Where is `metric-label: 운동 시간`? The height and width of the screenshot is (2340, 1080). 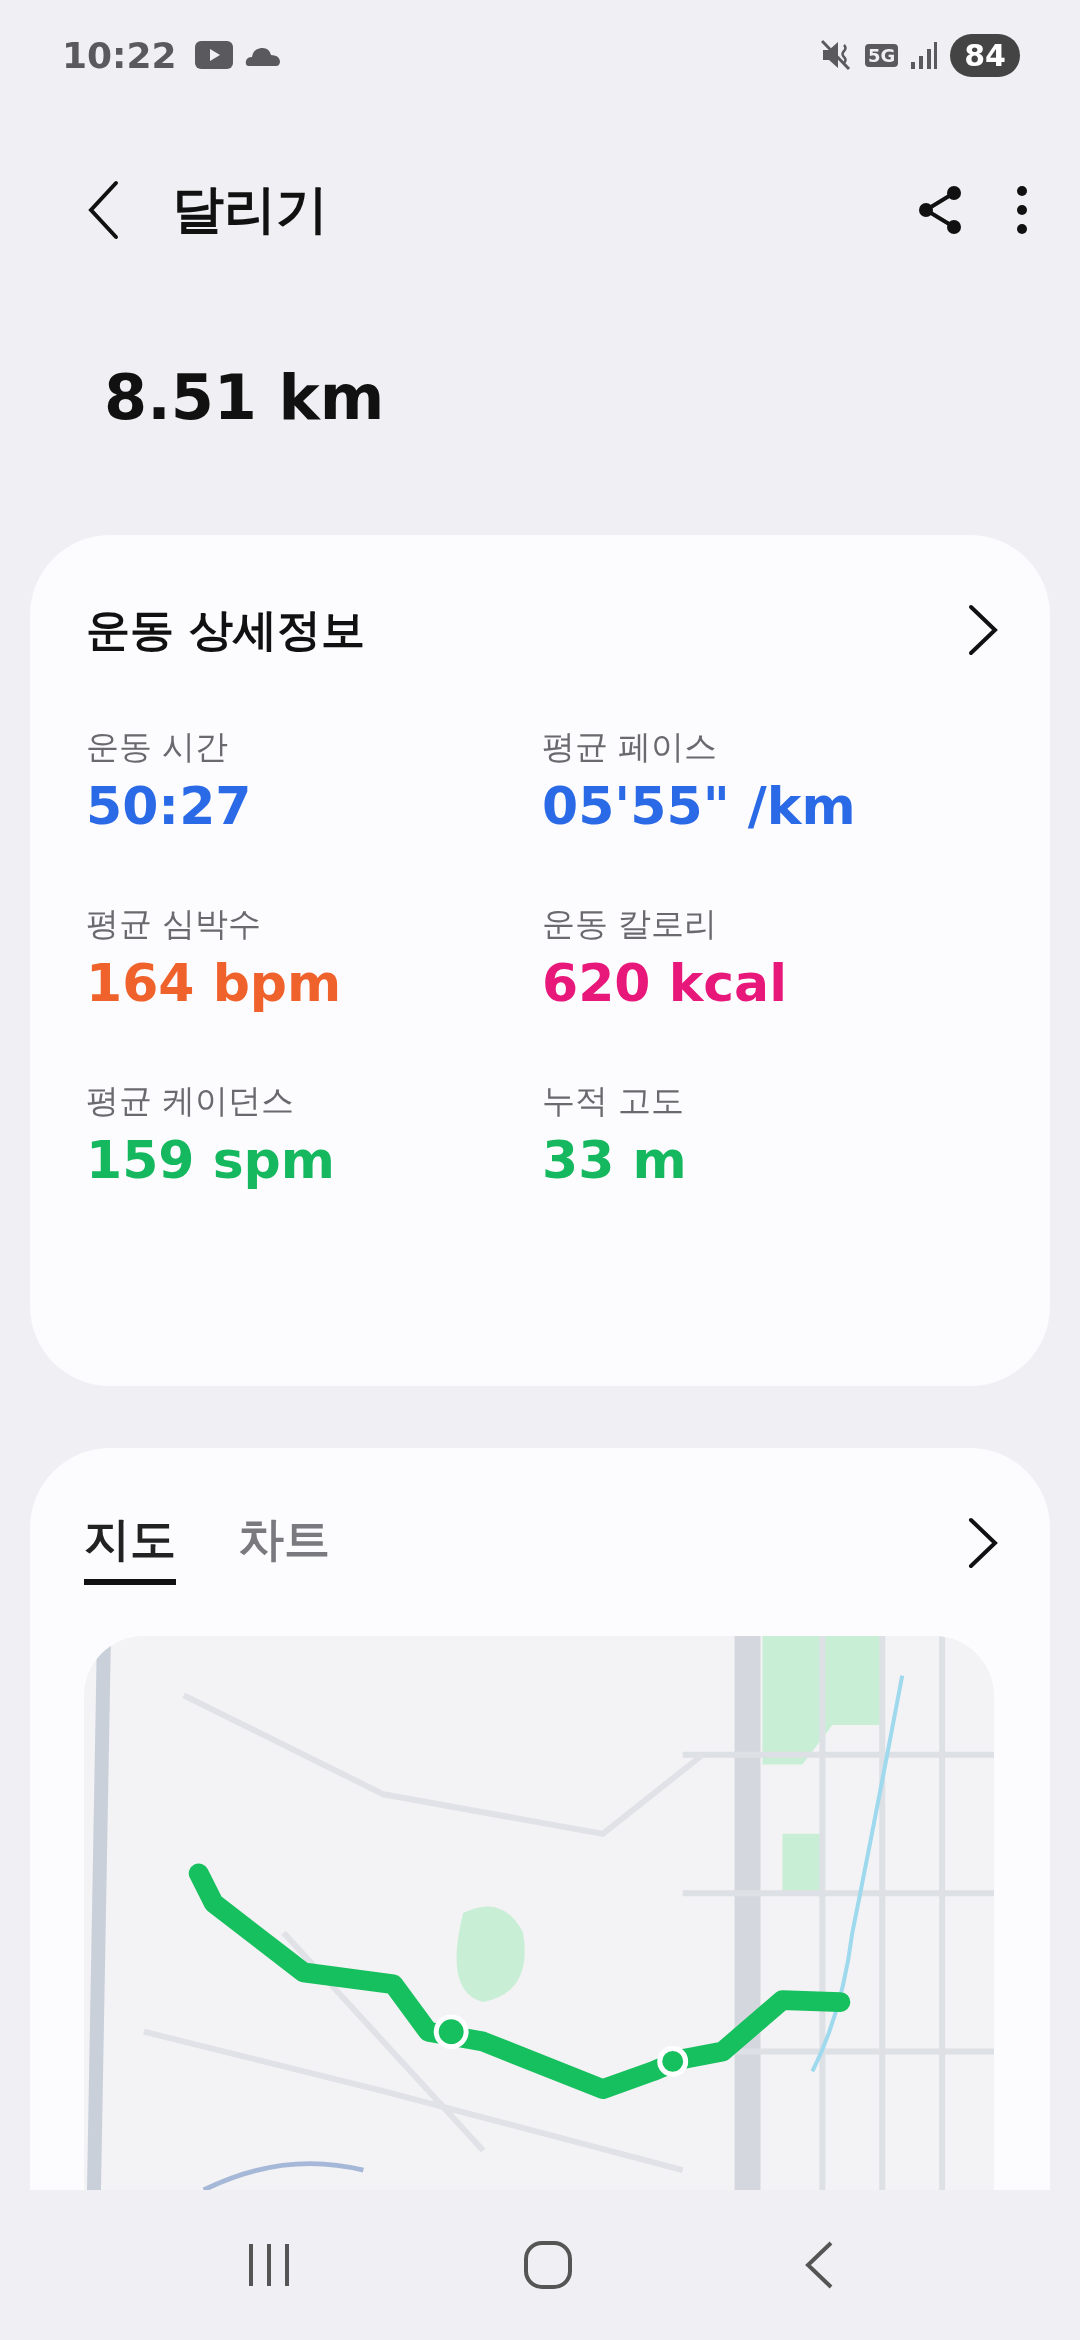
metric-label: 운동 시간 is located at coordinates (158, 747).